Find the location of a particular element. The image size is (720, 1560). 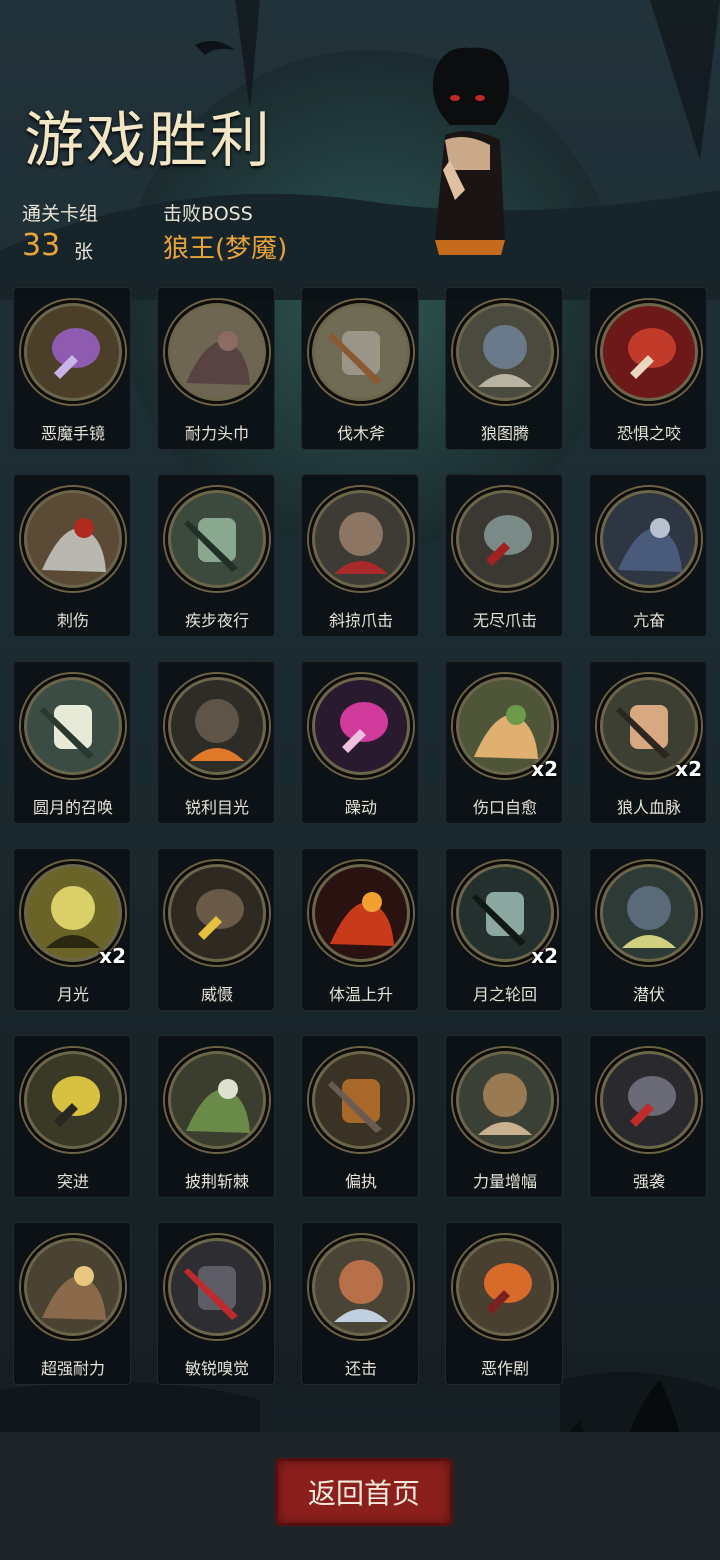

hero-character-icon is located at coordinates (471, 151).